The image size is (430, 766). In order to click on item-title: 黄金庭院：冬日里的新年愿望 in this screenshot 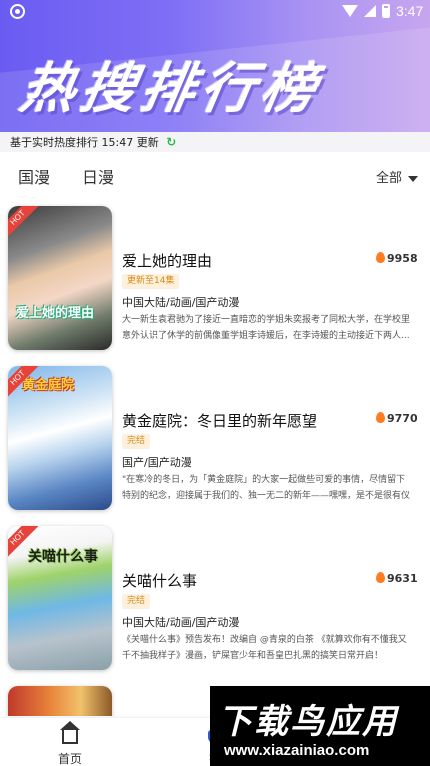, I will do `click(220, 421)`.